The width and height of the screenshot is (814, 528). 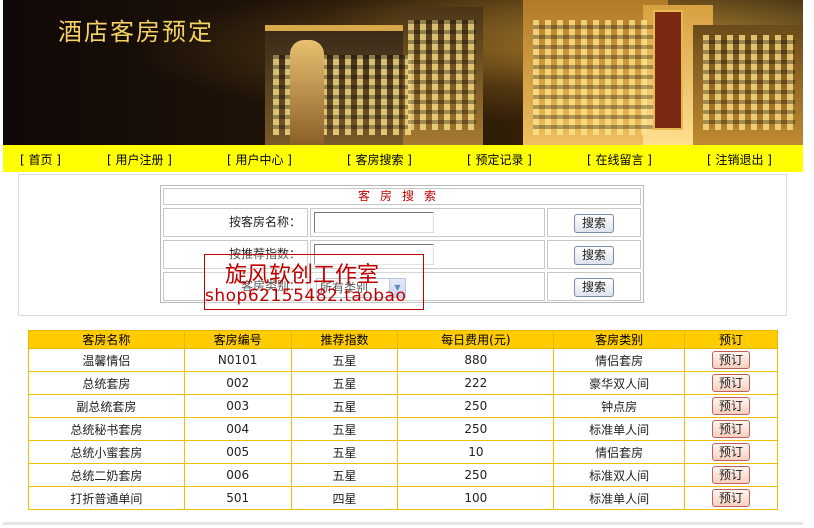 What do you see at coordinates (40, 159) in the screenshot?
I see `nav-home: [ 首页 ]` at bounding box center [40, 159].